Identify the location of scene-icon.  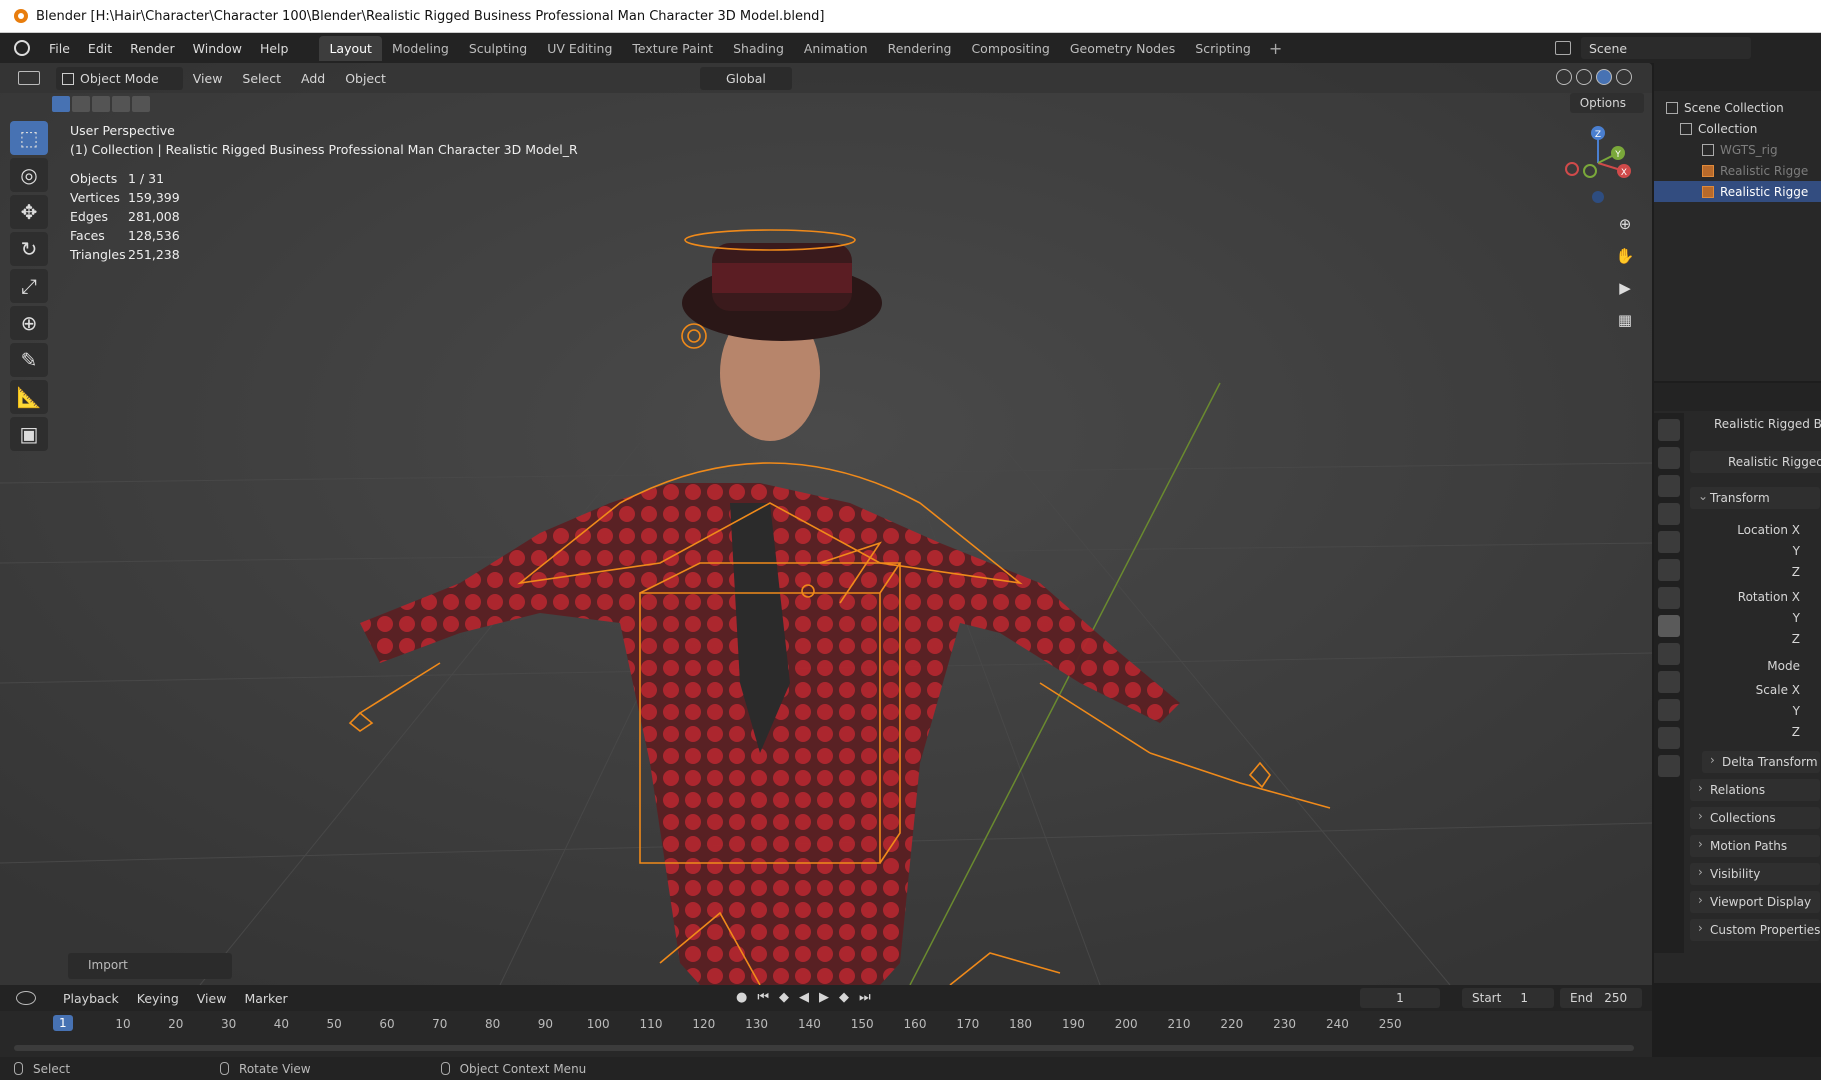
(1563, 48).